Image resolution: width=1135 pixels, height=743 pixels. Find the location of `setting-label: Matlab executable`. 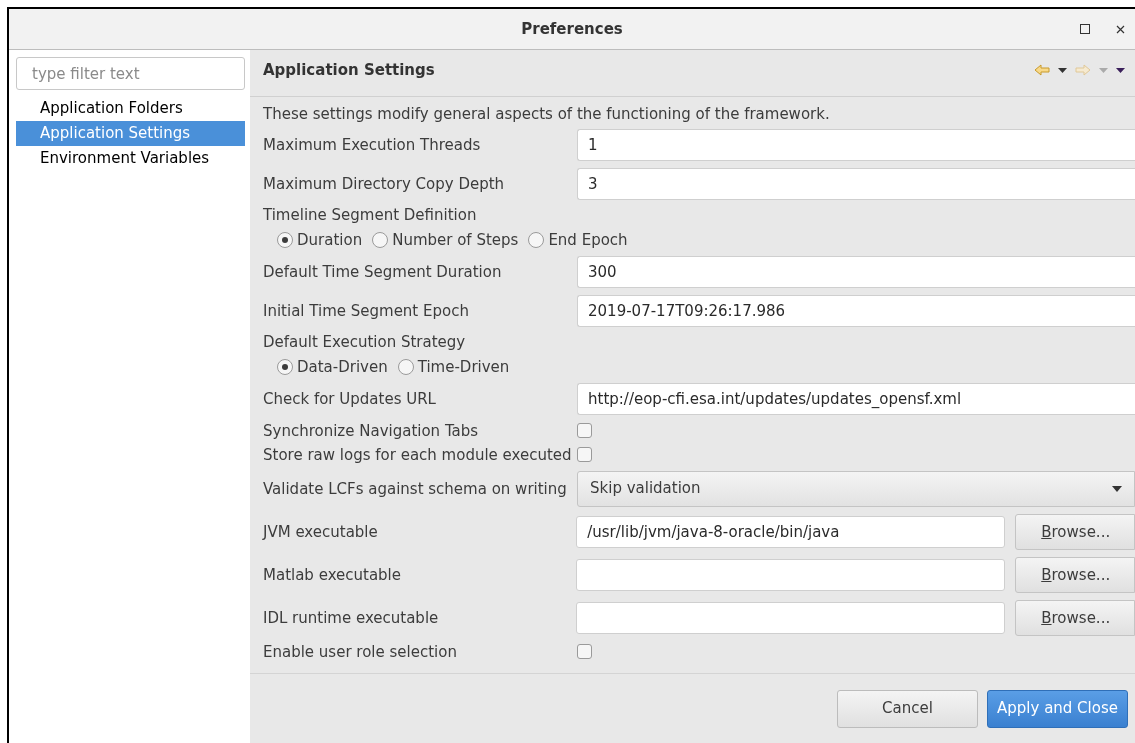

setting-label: Matlab executable is located at coordinates (332, 575).